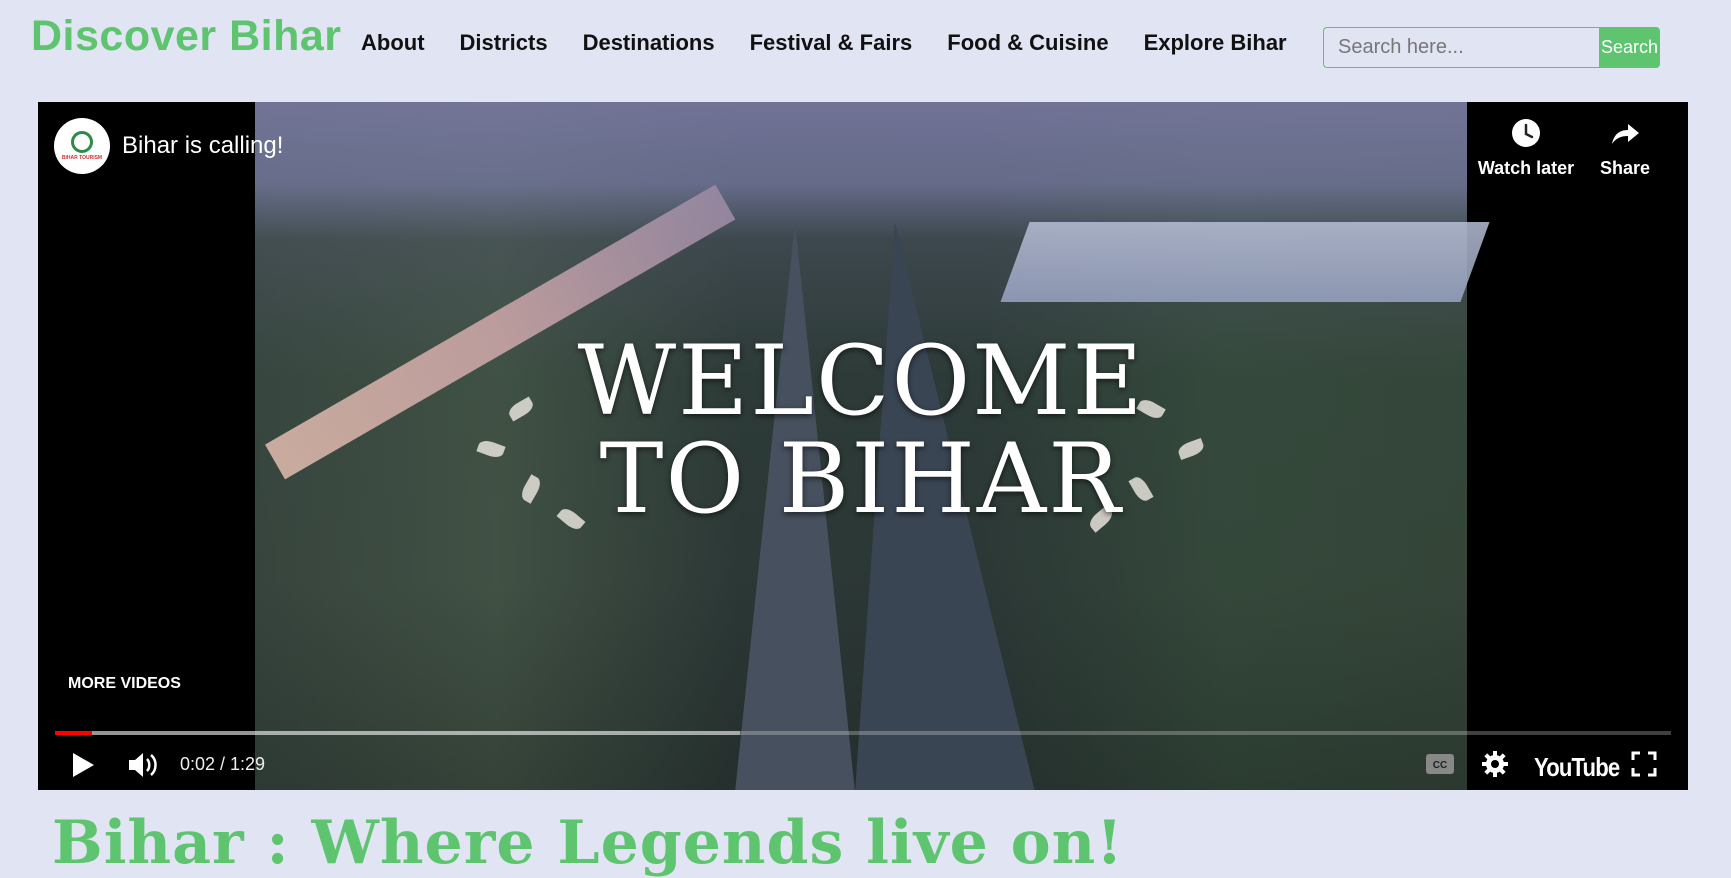 The height and width of the screenshot is (878, 1731). Describe the element at coordinates (82, 158) in the screenshot. I see `channel-avatar-text: BIHAR TOURISM` at that location.